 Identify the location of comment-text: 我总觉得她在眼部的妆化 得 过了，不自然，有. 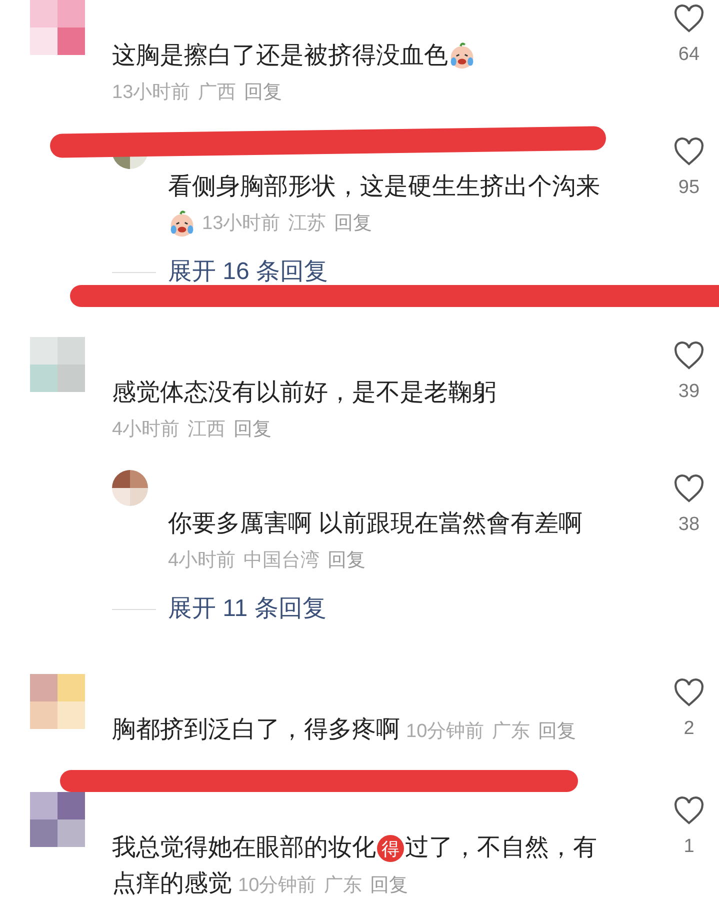
(354, 847).